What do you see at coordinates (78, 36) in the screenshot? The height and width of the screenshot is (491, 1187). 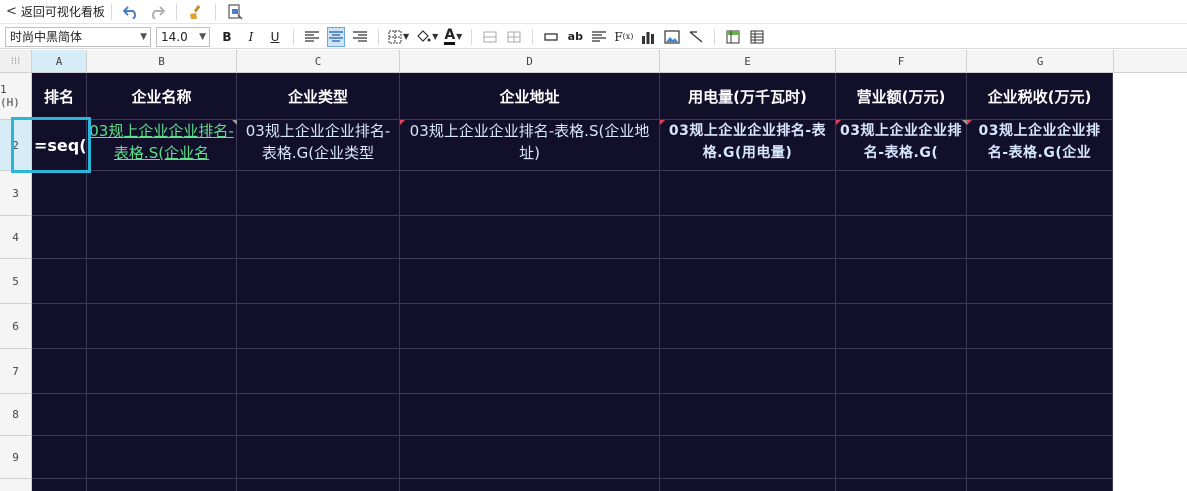 I see `font-family-select: 时尚中黑简体 ▼` at bounding box center [78, 36].